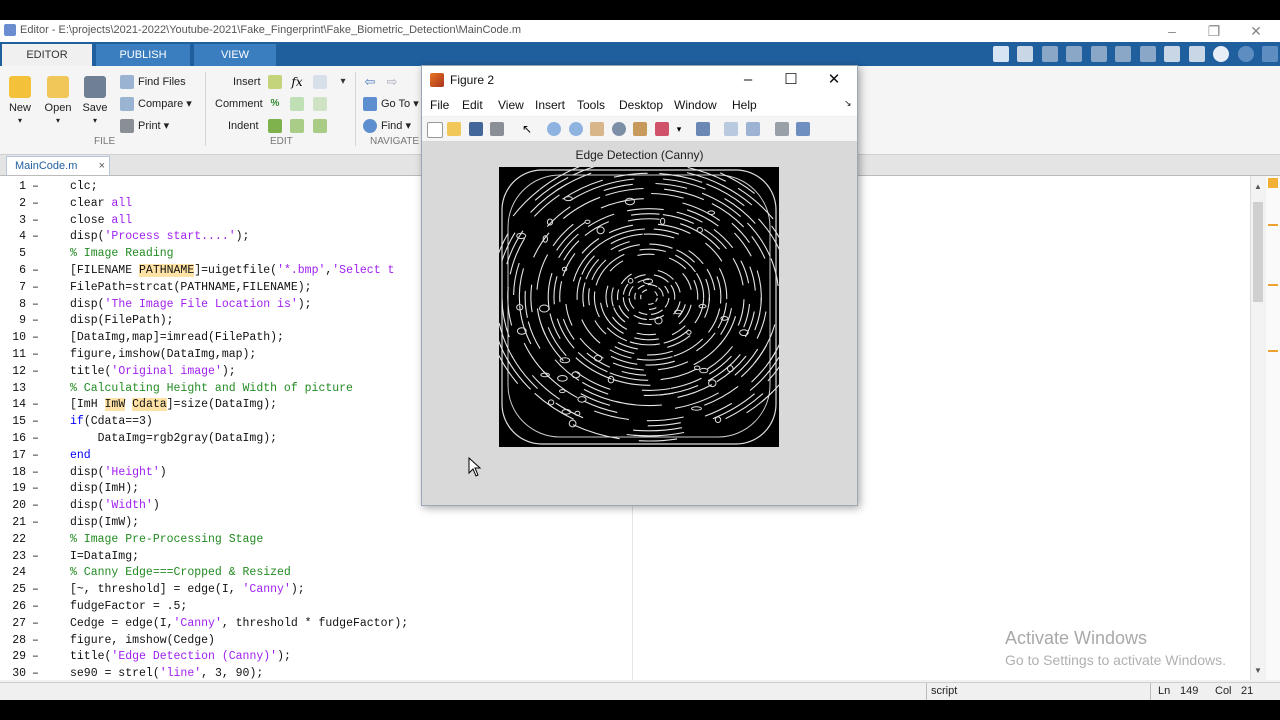 This screenshot has height=720, width=1280. What do you see at coordinates (497, 129) in the screenshot?
I see `print-figure-icon` at bounding box center [497, 129].